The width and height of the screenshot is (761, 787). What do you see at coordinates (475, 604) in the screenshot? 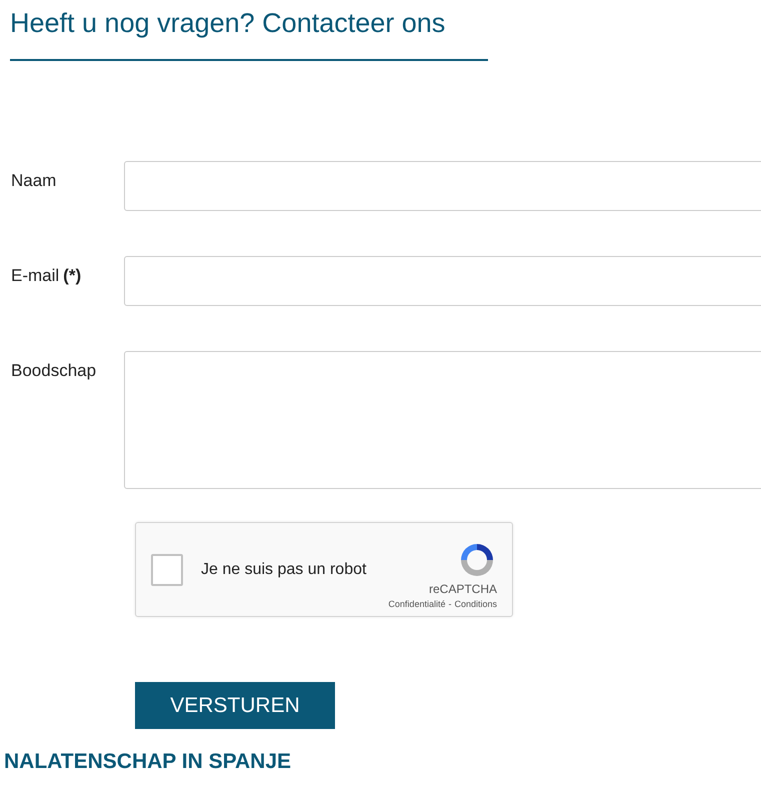
I see `terms-link: Conditions` at bounding box center [475, 604].